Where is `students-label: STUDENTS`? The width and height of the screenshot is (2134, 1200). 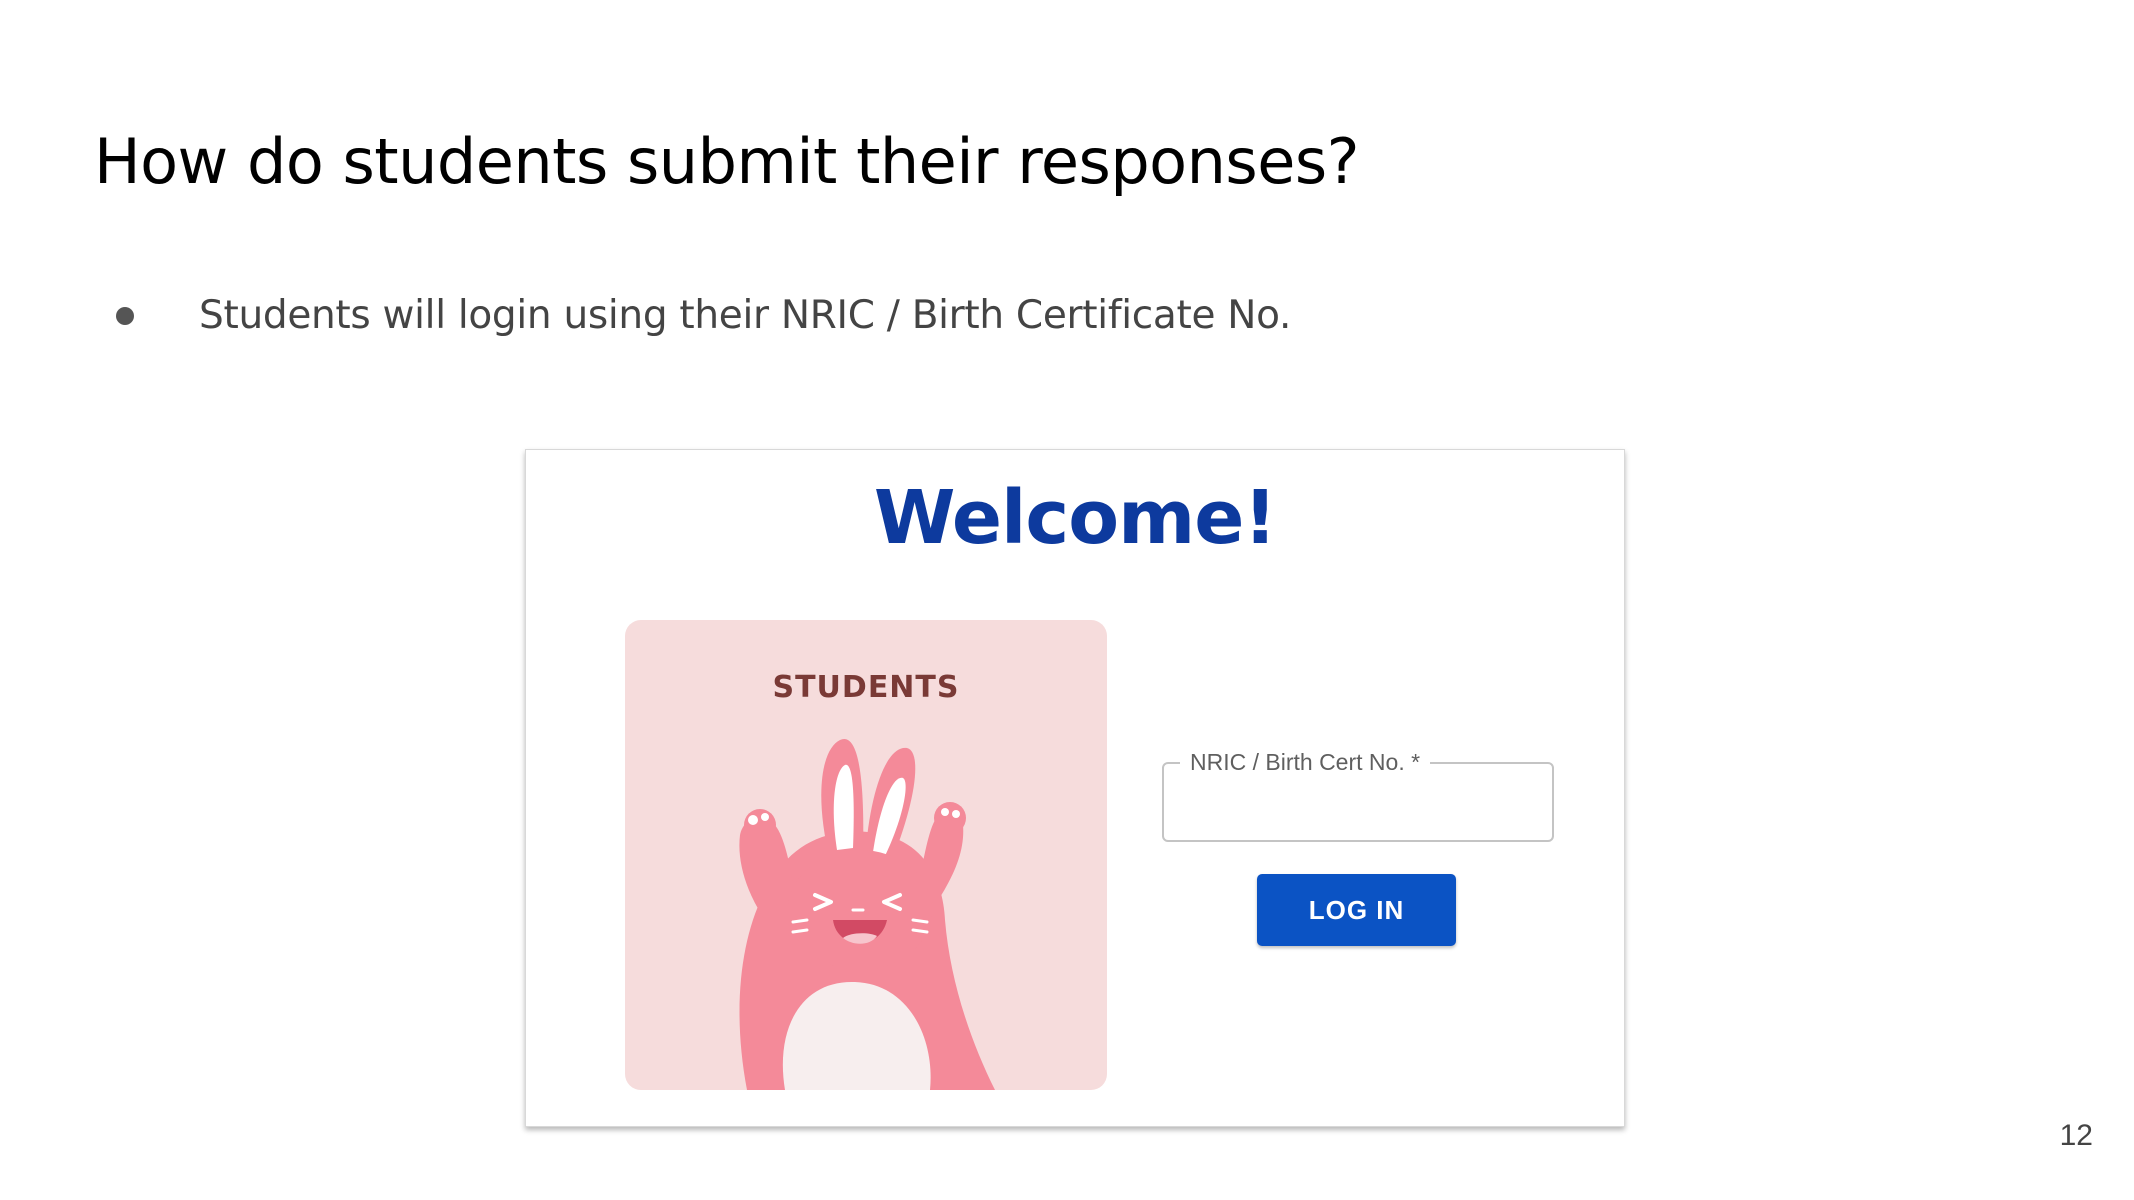 students-label: STUDENTS is located at coordinates (866, 687).